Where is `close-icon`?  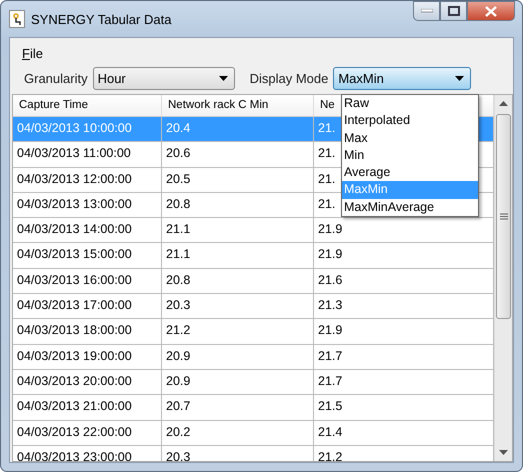
close-icon is located at coordinates (491, 11).